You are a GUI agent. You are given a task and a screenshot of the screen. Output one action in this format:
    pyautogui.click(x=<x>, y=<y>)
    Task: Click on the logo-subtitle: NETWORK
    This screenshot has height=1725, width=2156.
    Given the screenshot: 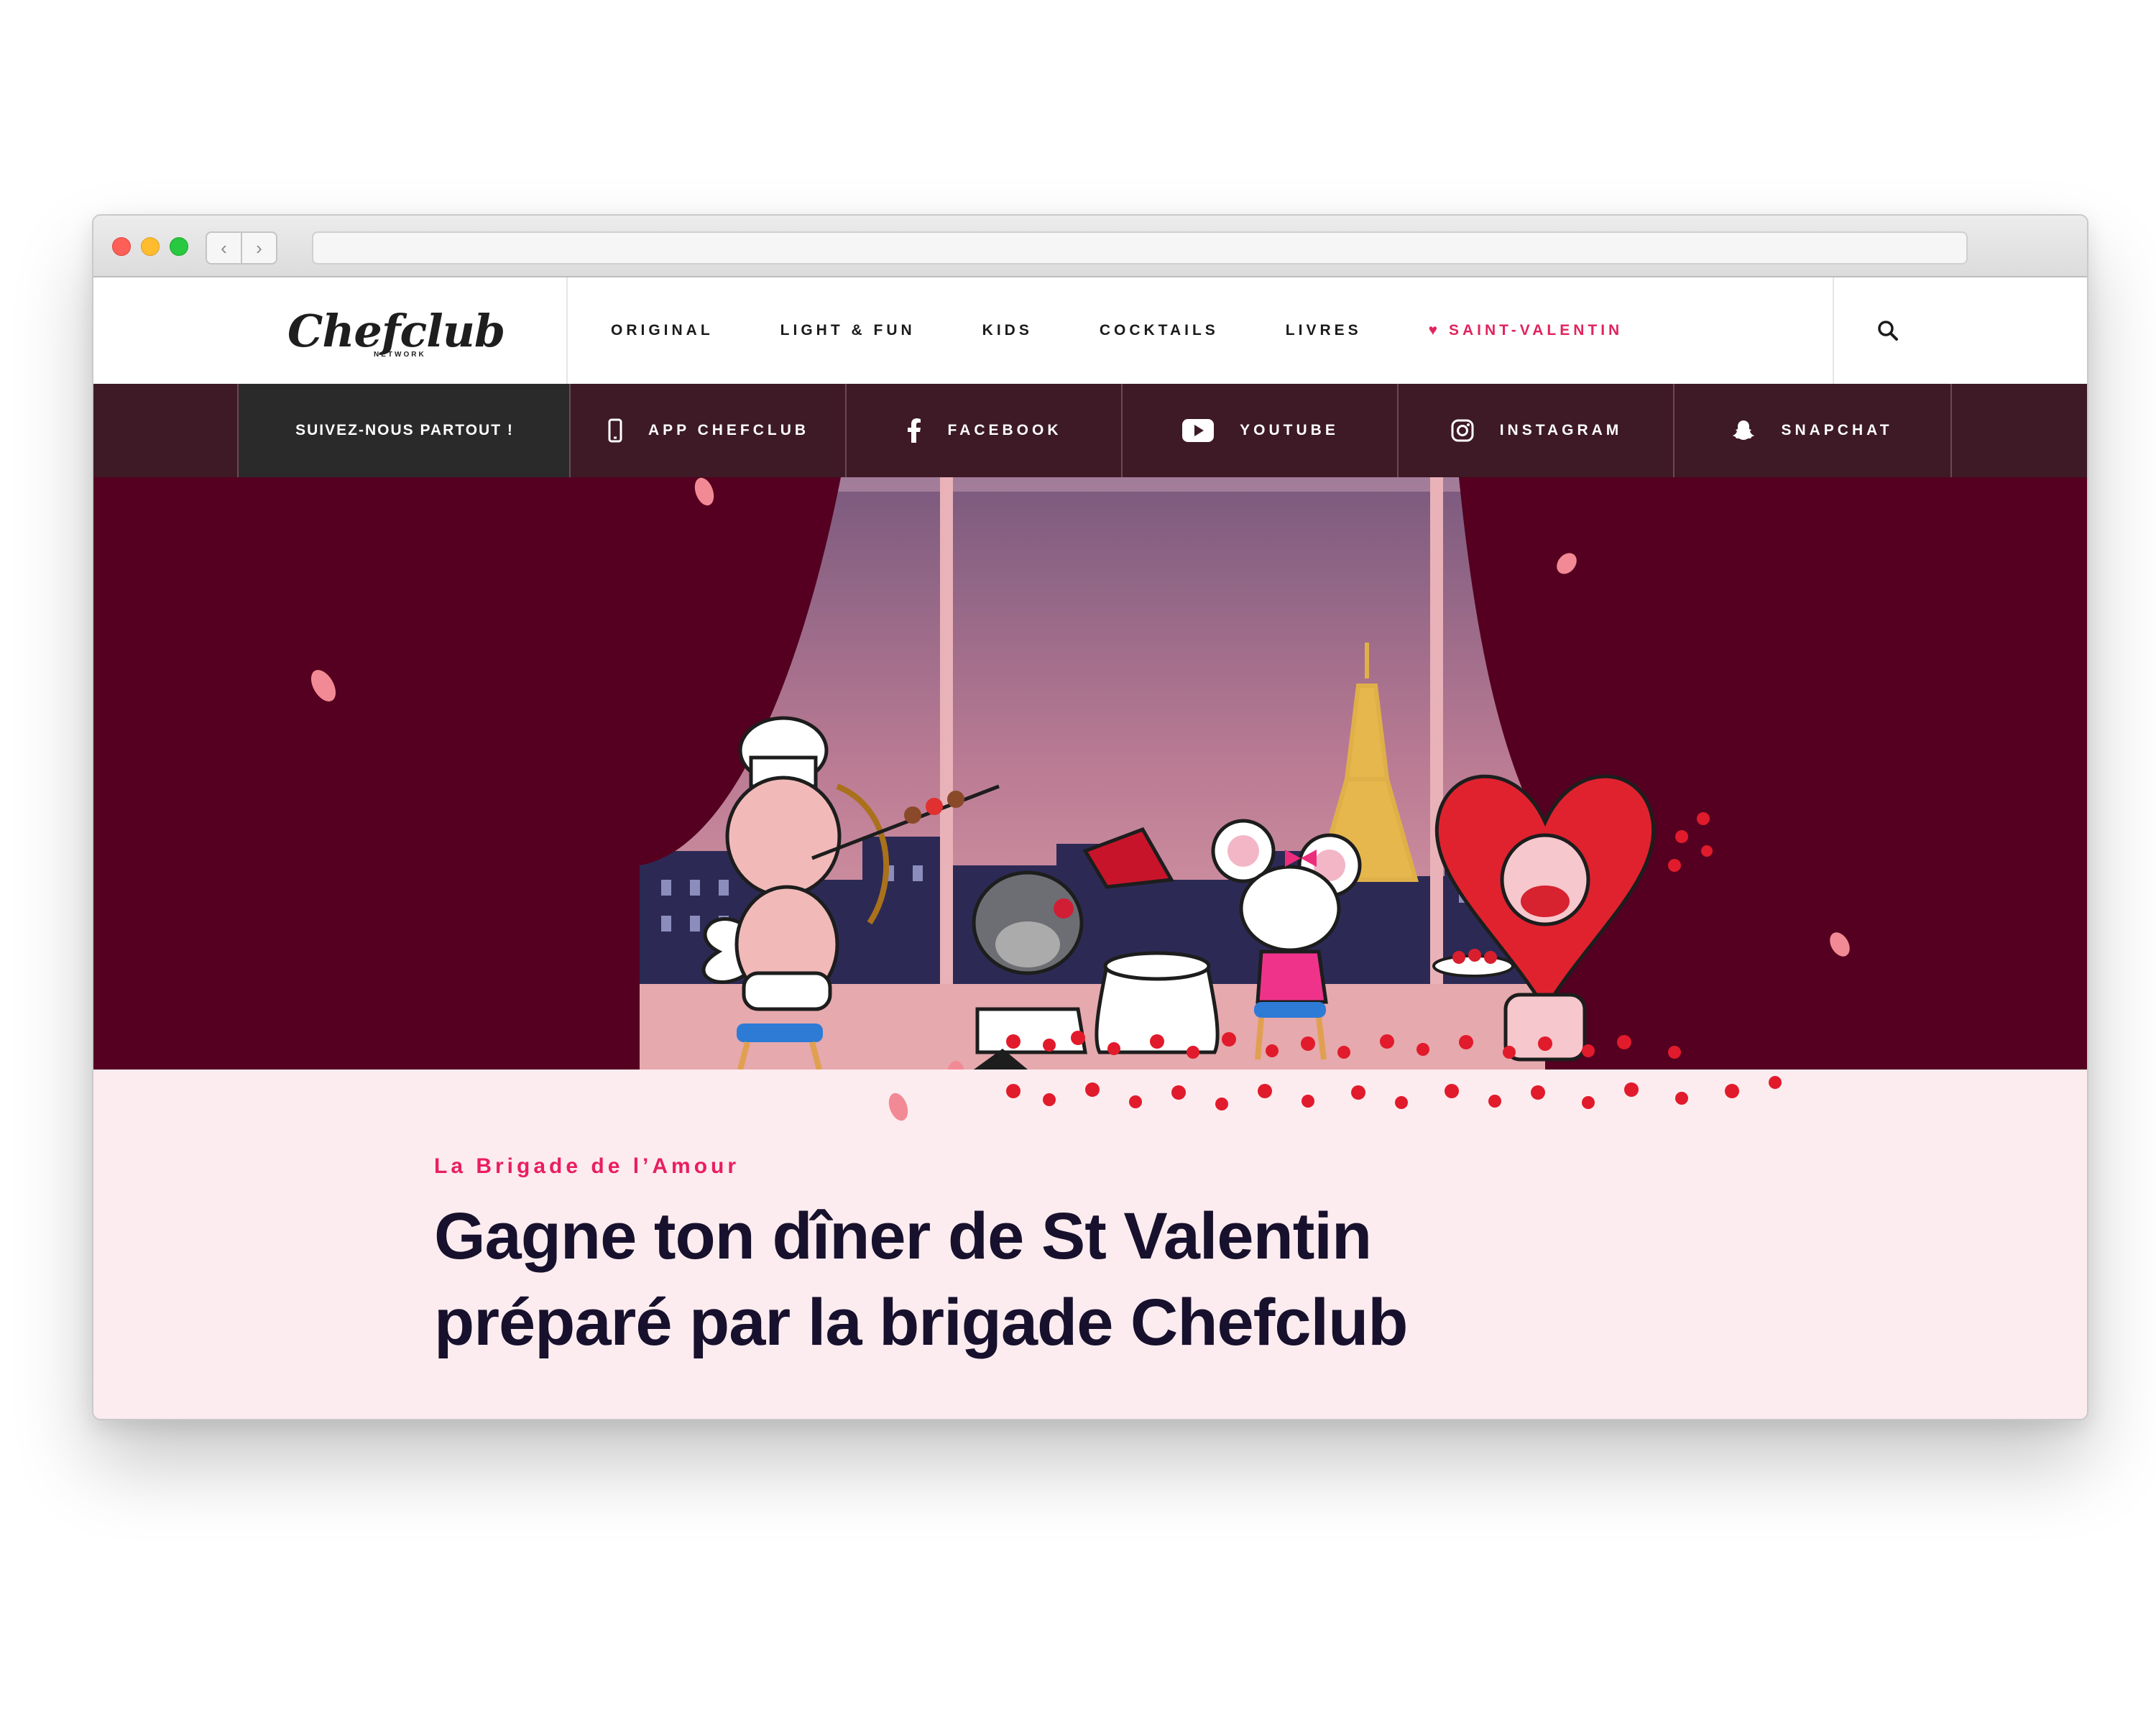 What is the action you would take?
    pyautogui.click(x=400, y=355)
    